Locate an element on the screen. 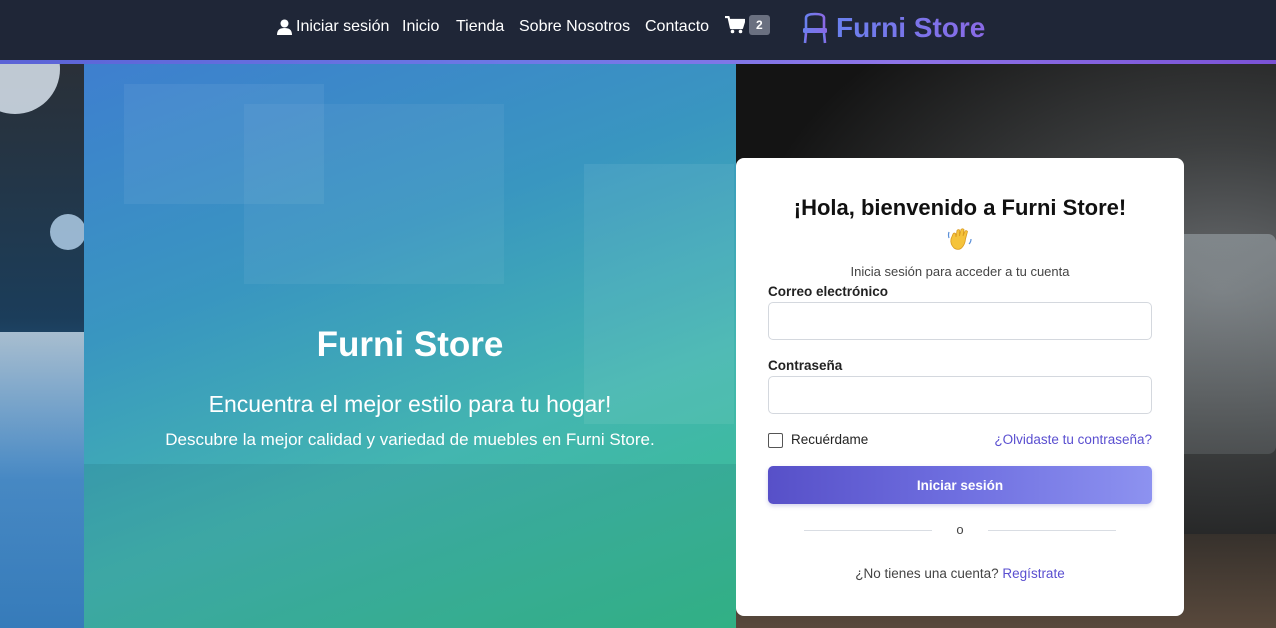 The width and height of the screenshot is (1276, 628). nav-contacto-link: Contacto is located at coordinates (677, 27).